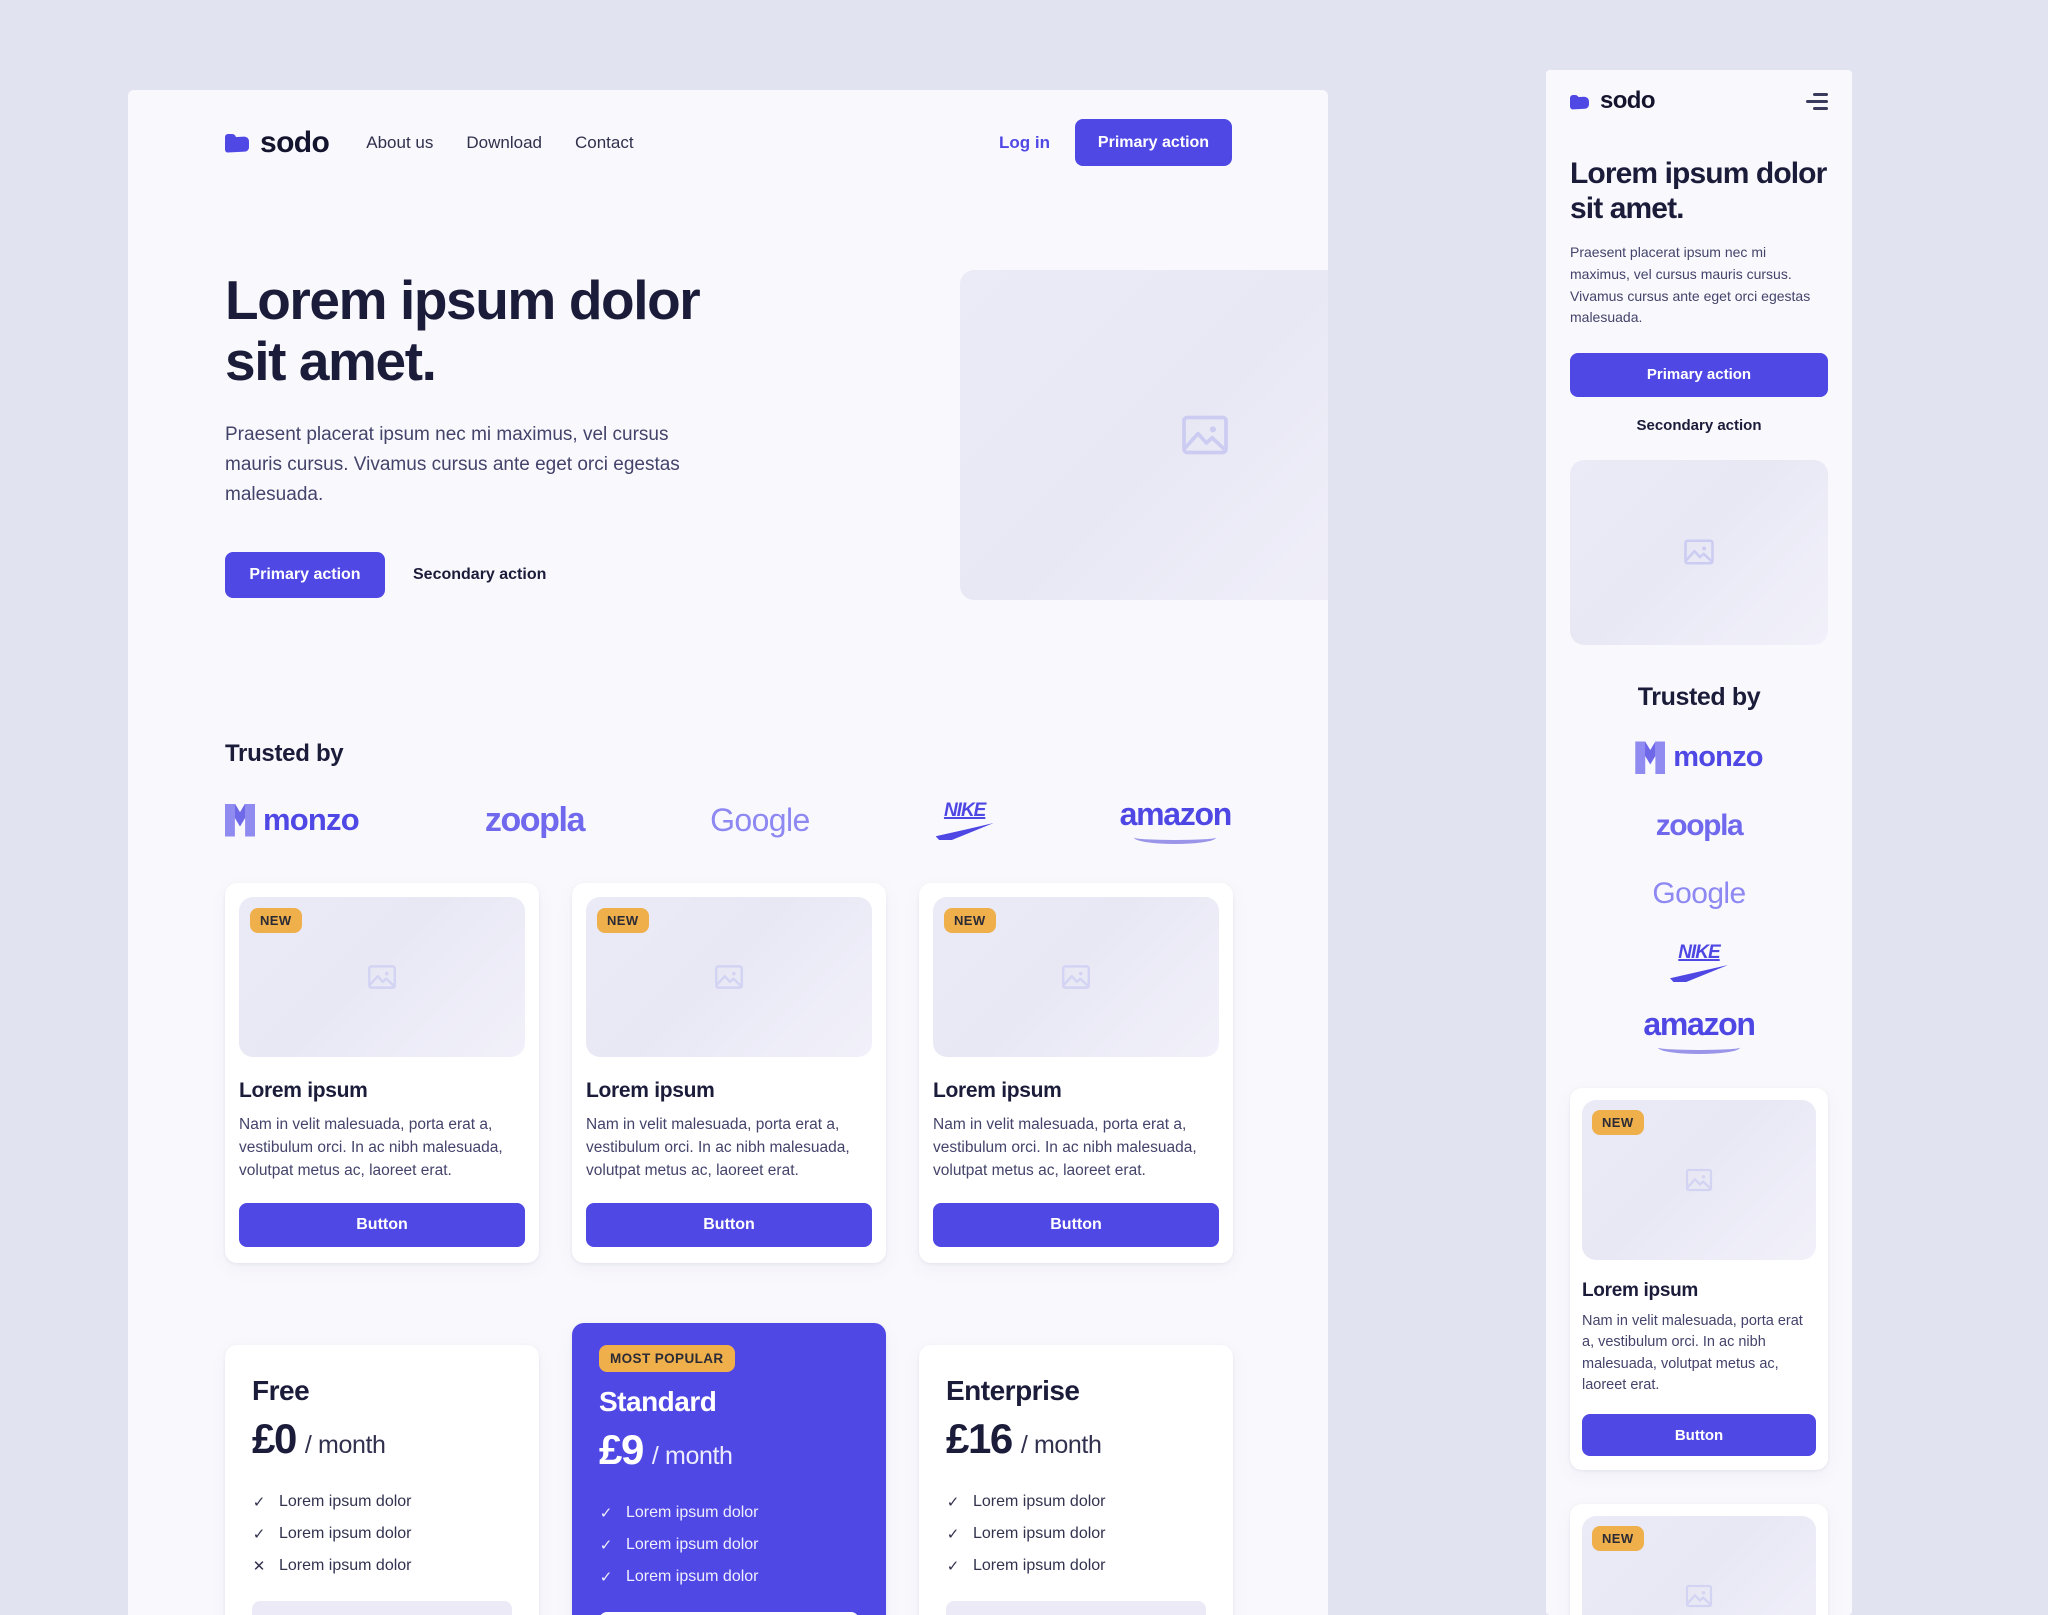 This screenshot has height=1615, width=2048. I want to click on nav-link-download: Download, so click(504, 143).